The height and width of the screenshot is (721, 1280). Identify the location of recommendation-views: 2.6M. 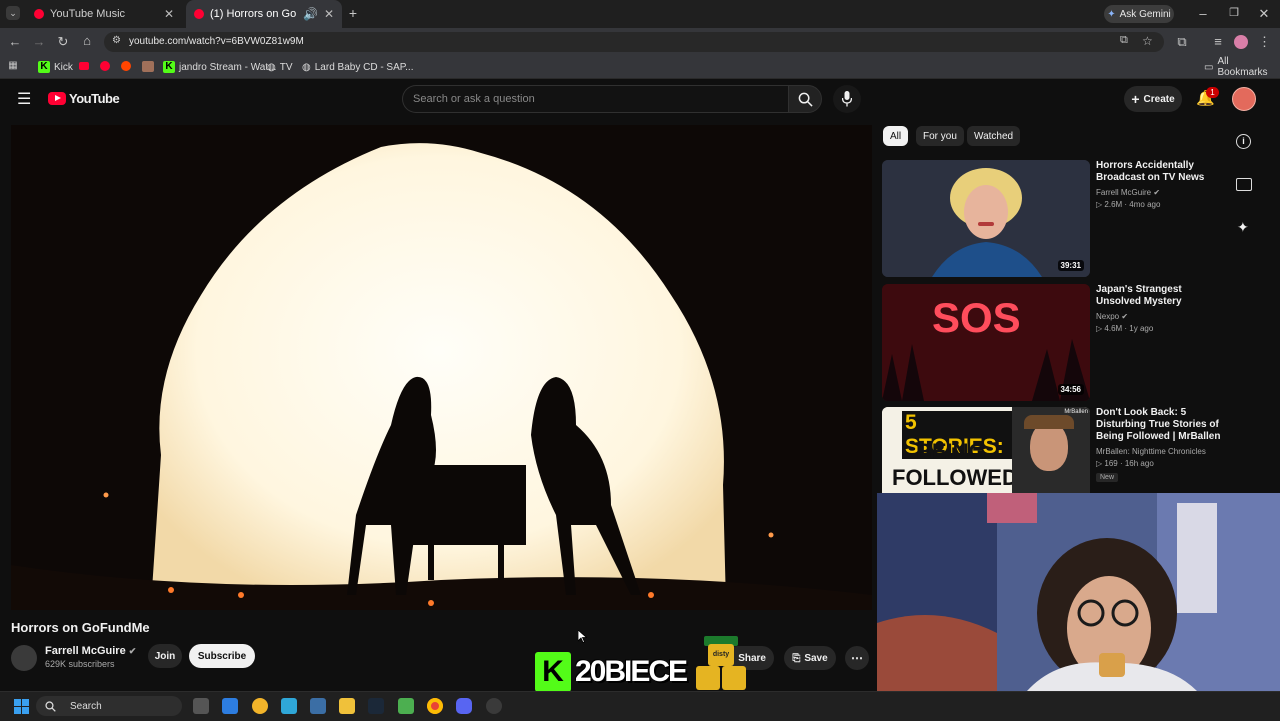
(1113, 204).